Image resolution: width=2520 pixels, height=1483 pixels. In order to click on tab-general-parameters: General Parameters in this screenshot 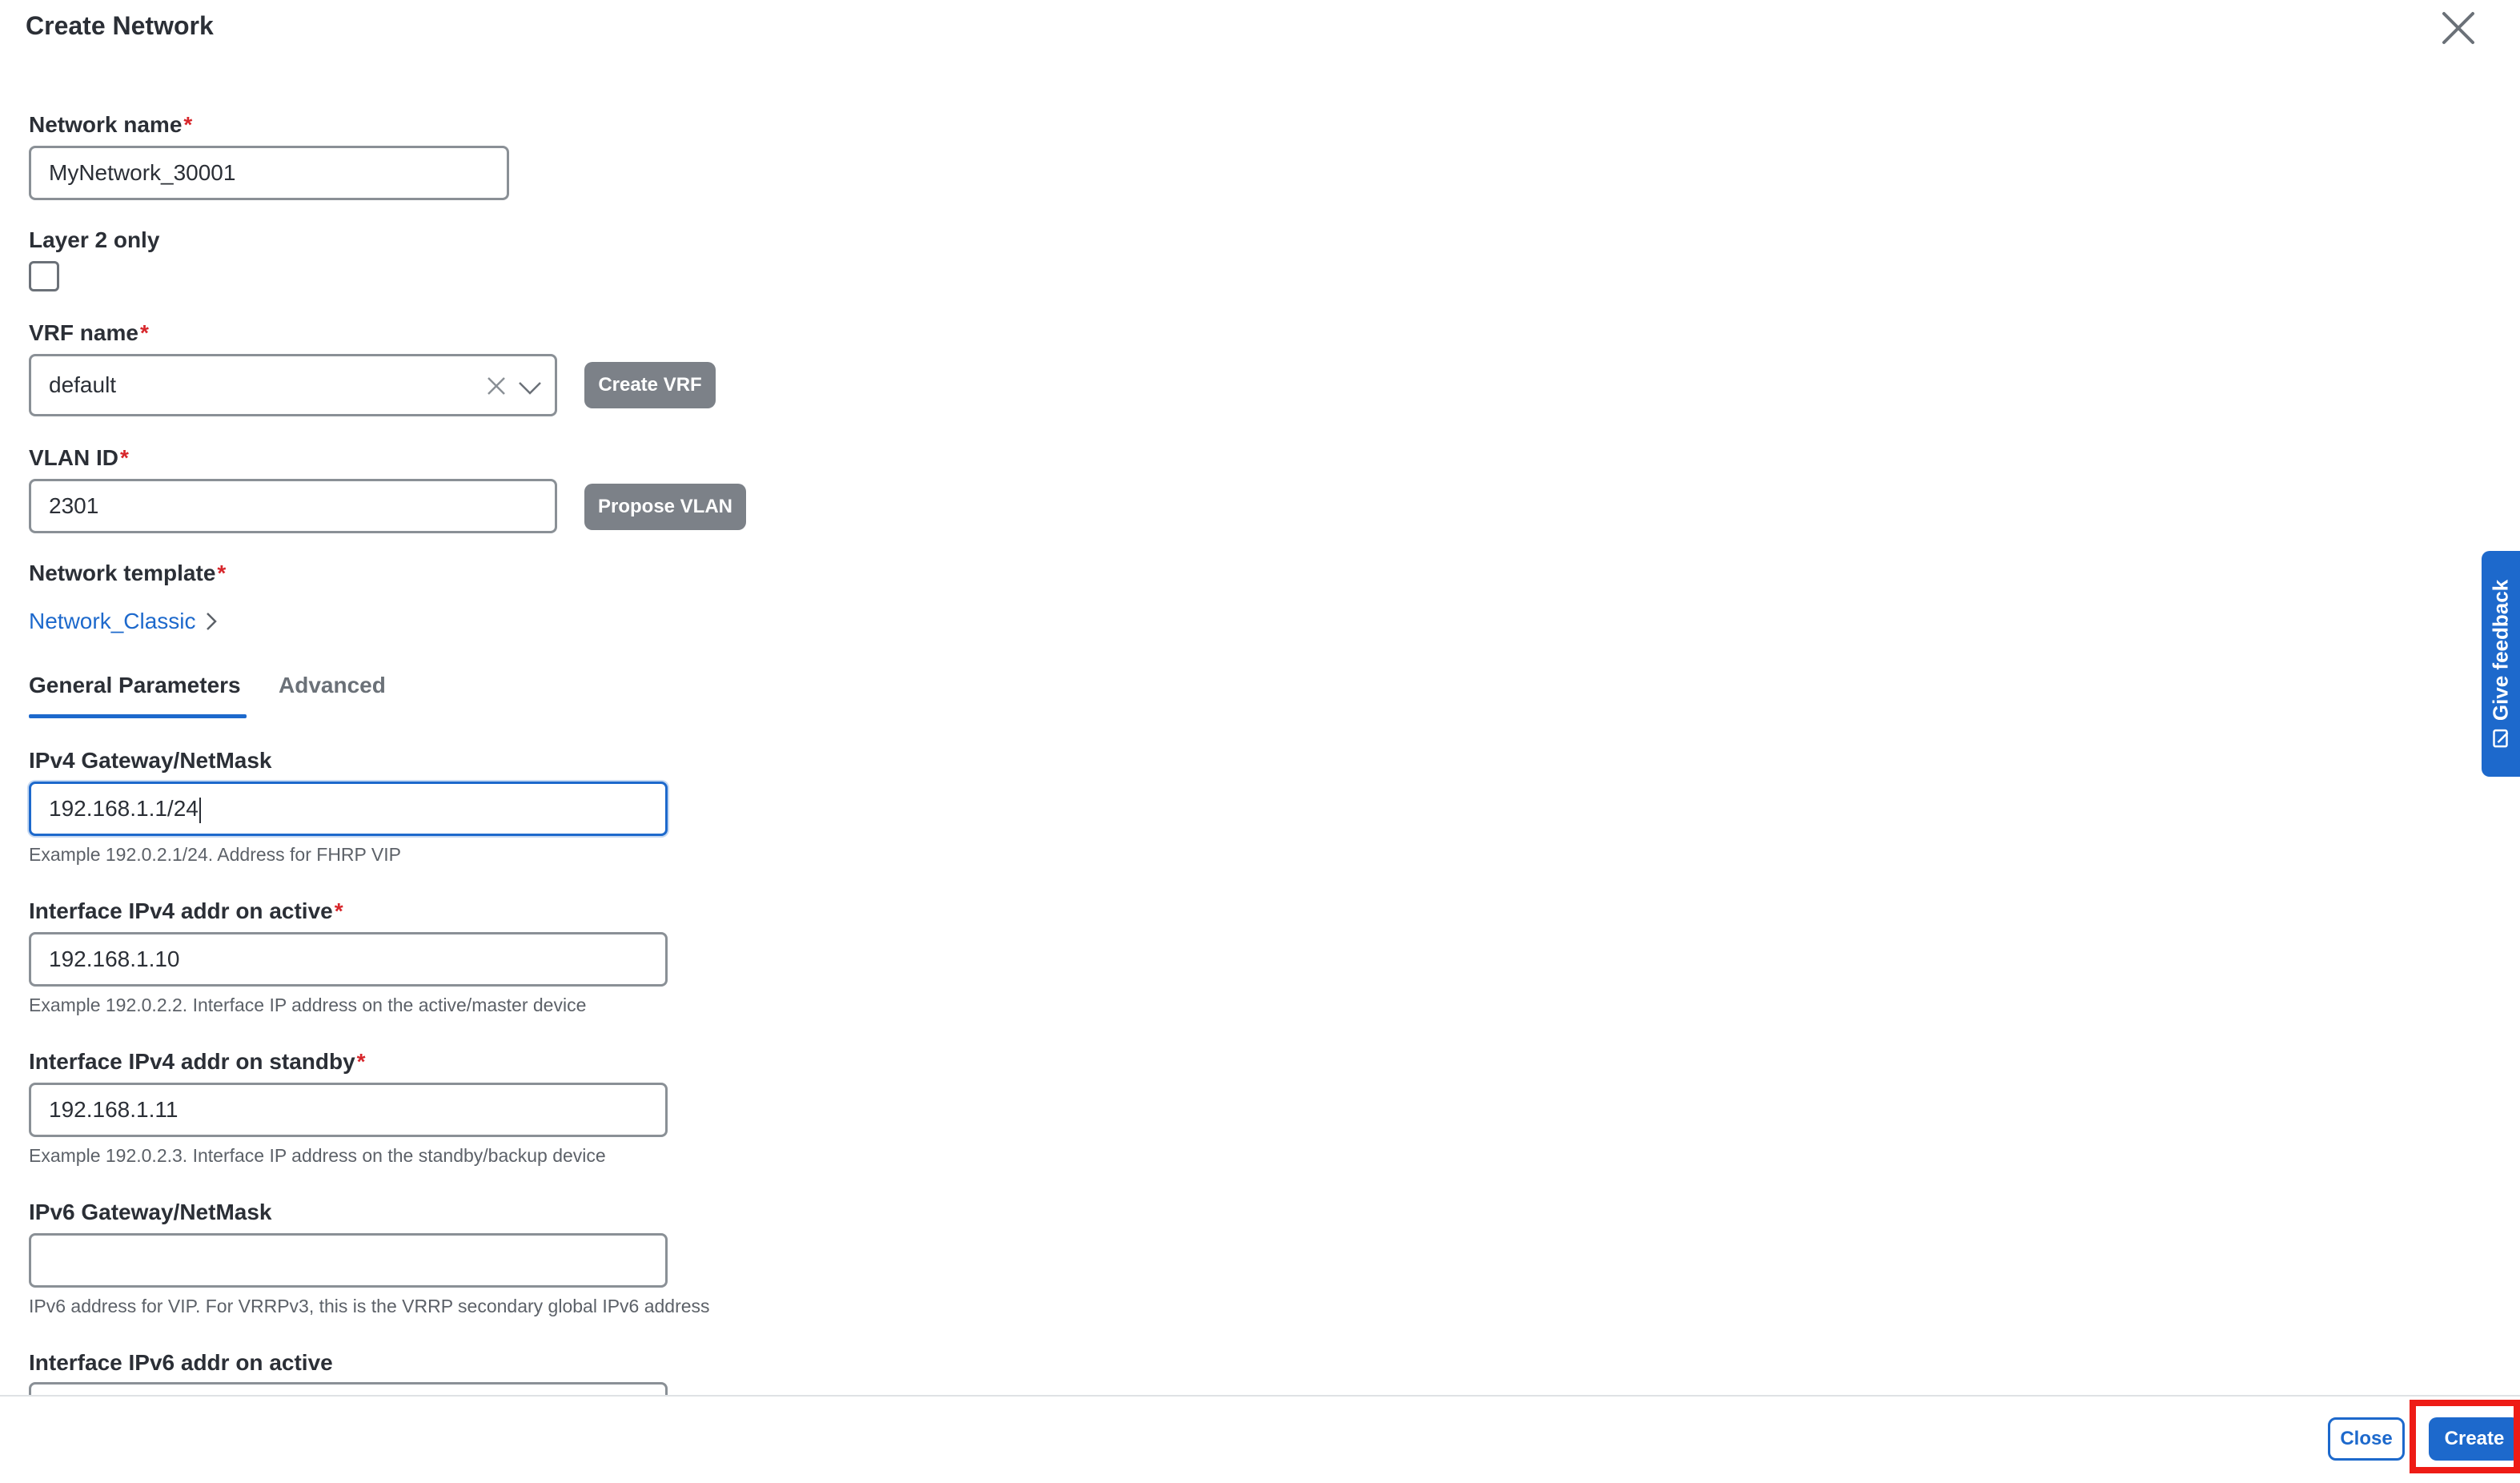, I will do `click(135, 685)`.